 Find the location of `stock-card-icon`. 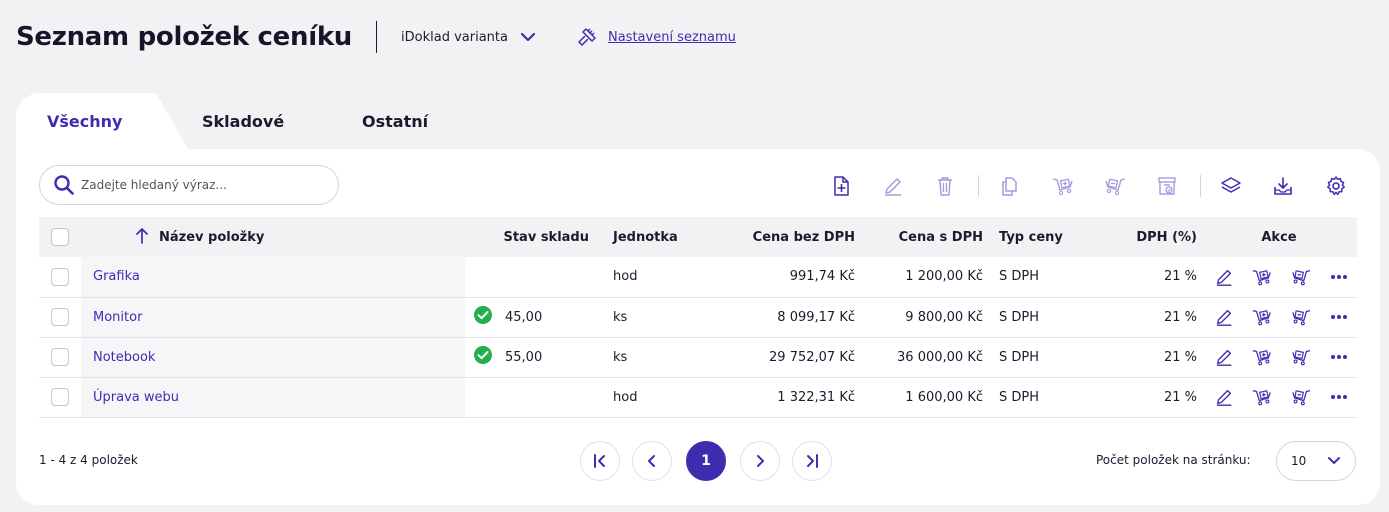

stock-card-icon is located at coordinates (1167, 186).